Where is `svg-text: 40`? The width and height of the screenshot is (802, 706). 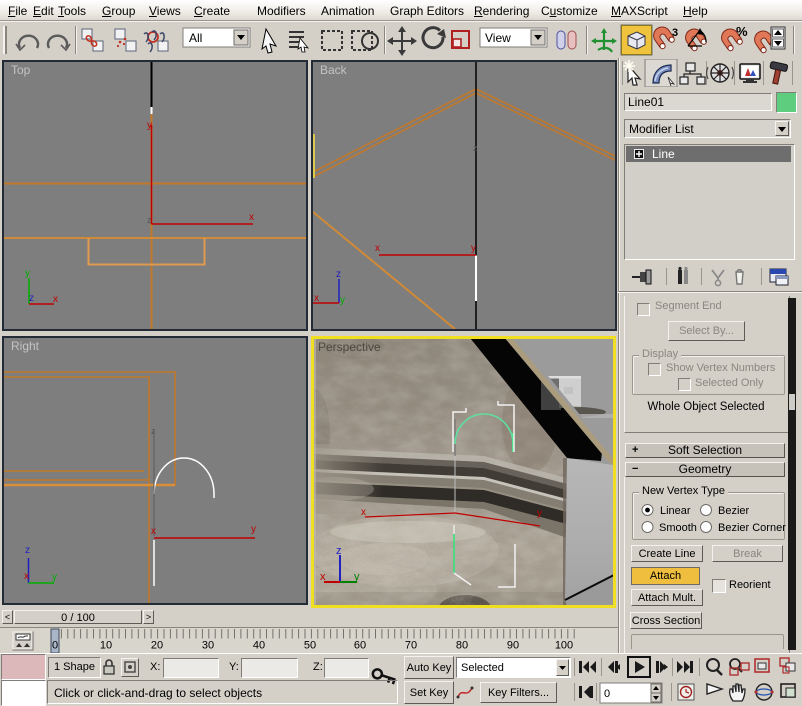
svg-text: 40 is located at coordinates (259, 646).